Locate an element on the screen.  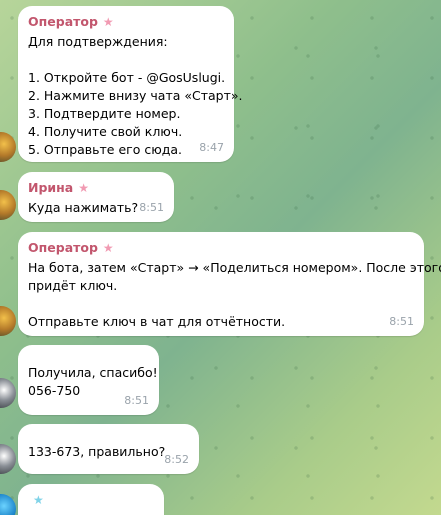
message-line: 3. Подтвердите номер. is located at coordinates (104, 113).